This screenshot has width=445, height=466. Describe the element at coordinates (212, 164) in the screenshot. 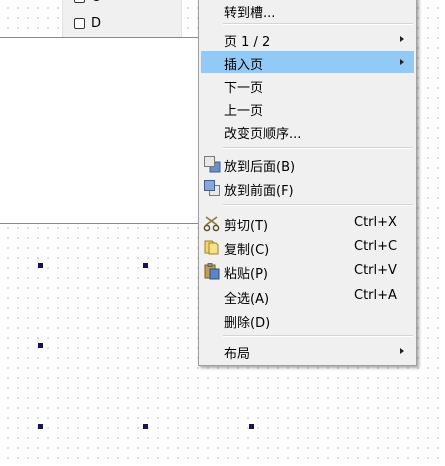

I see `send-to-back-icon` at that location.